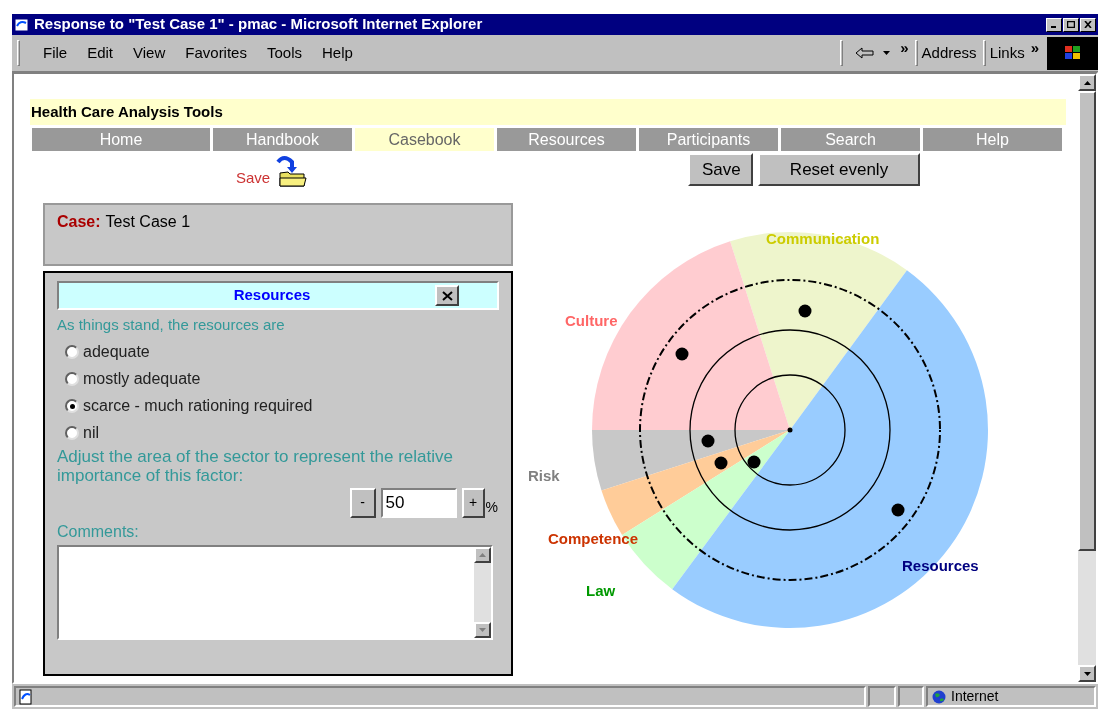 The width and height of the screenshot is (1098, 709). What do you see at coordinates (593, 538) in the screenshot?
I see `factor-label: Competence` at bounding box center [593, 538].